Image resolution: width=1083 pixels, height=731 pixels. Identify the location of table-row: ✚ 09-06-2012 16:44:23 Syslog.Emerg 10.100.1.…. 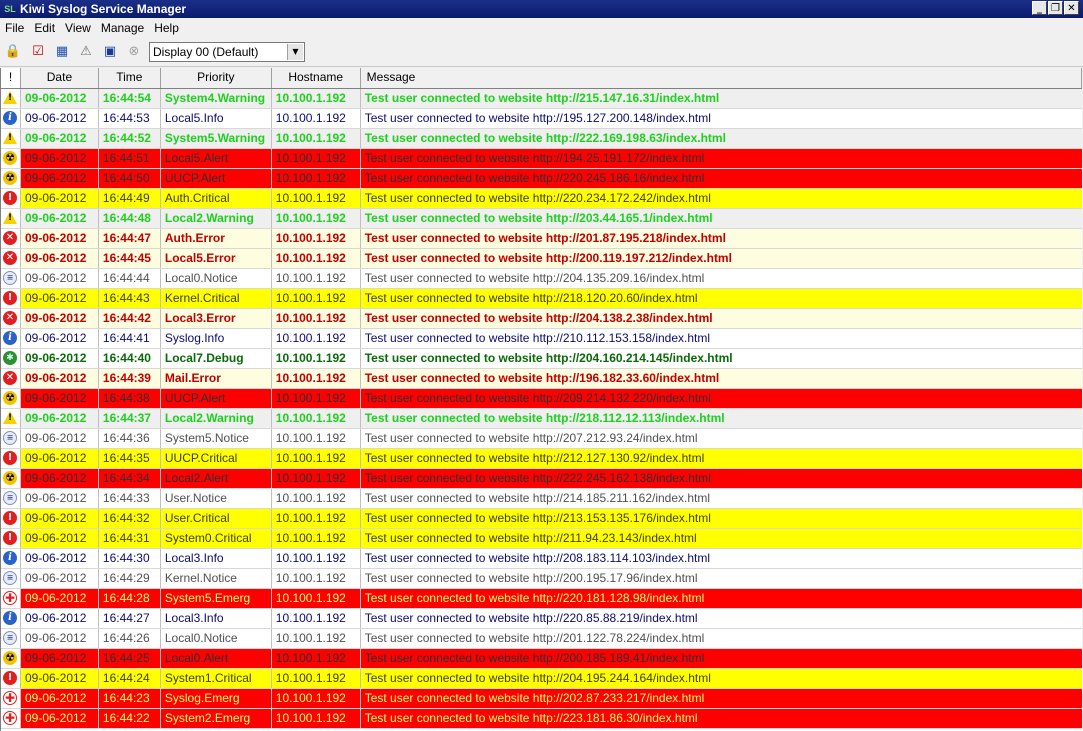
(541, 699).